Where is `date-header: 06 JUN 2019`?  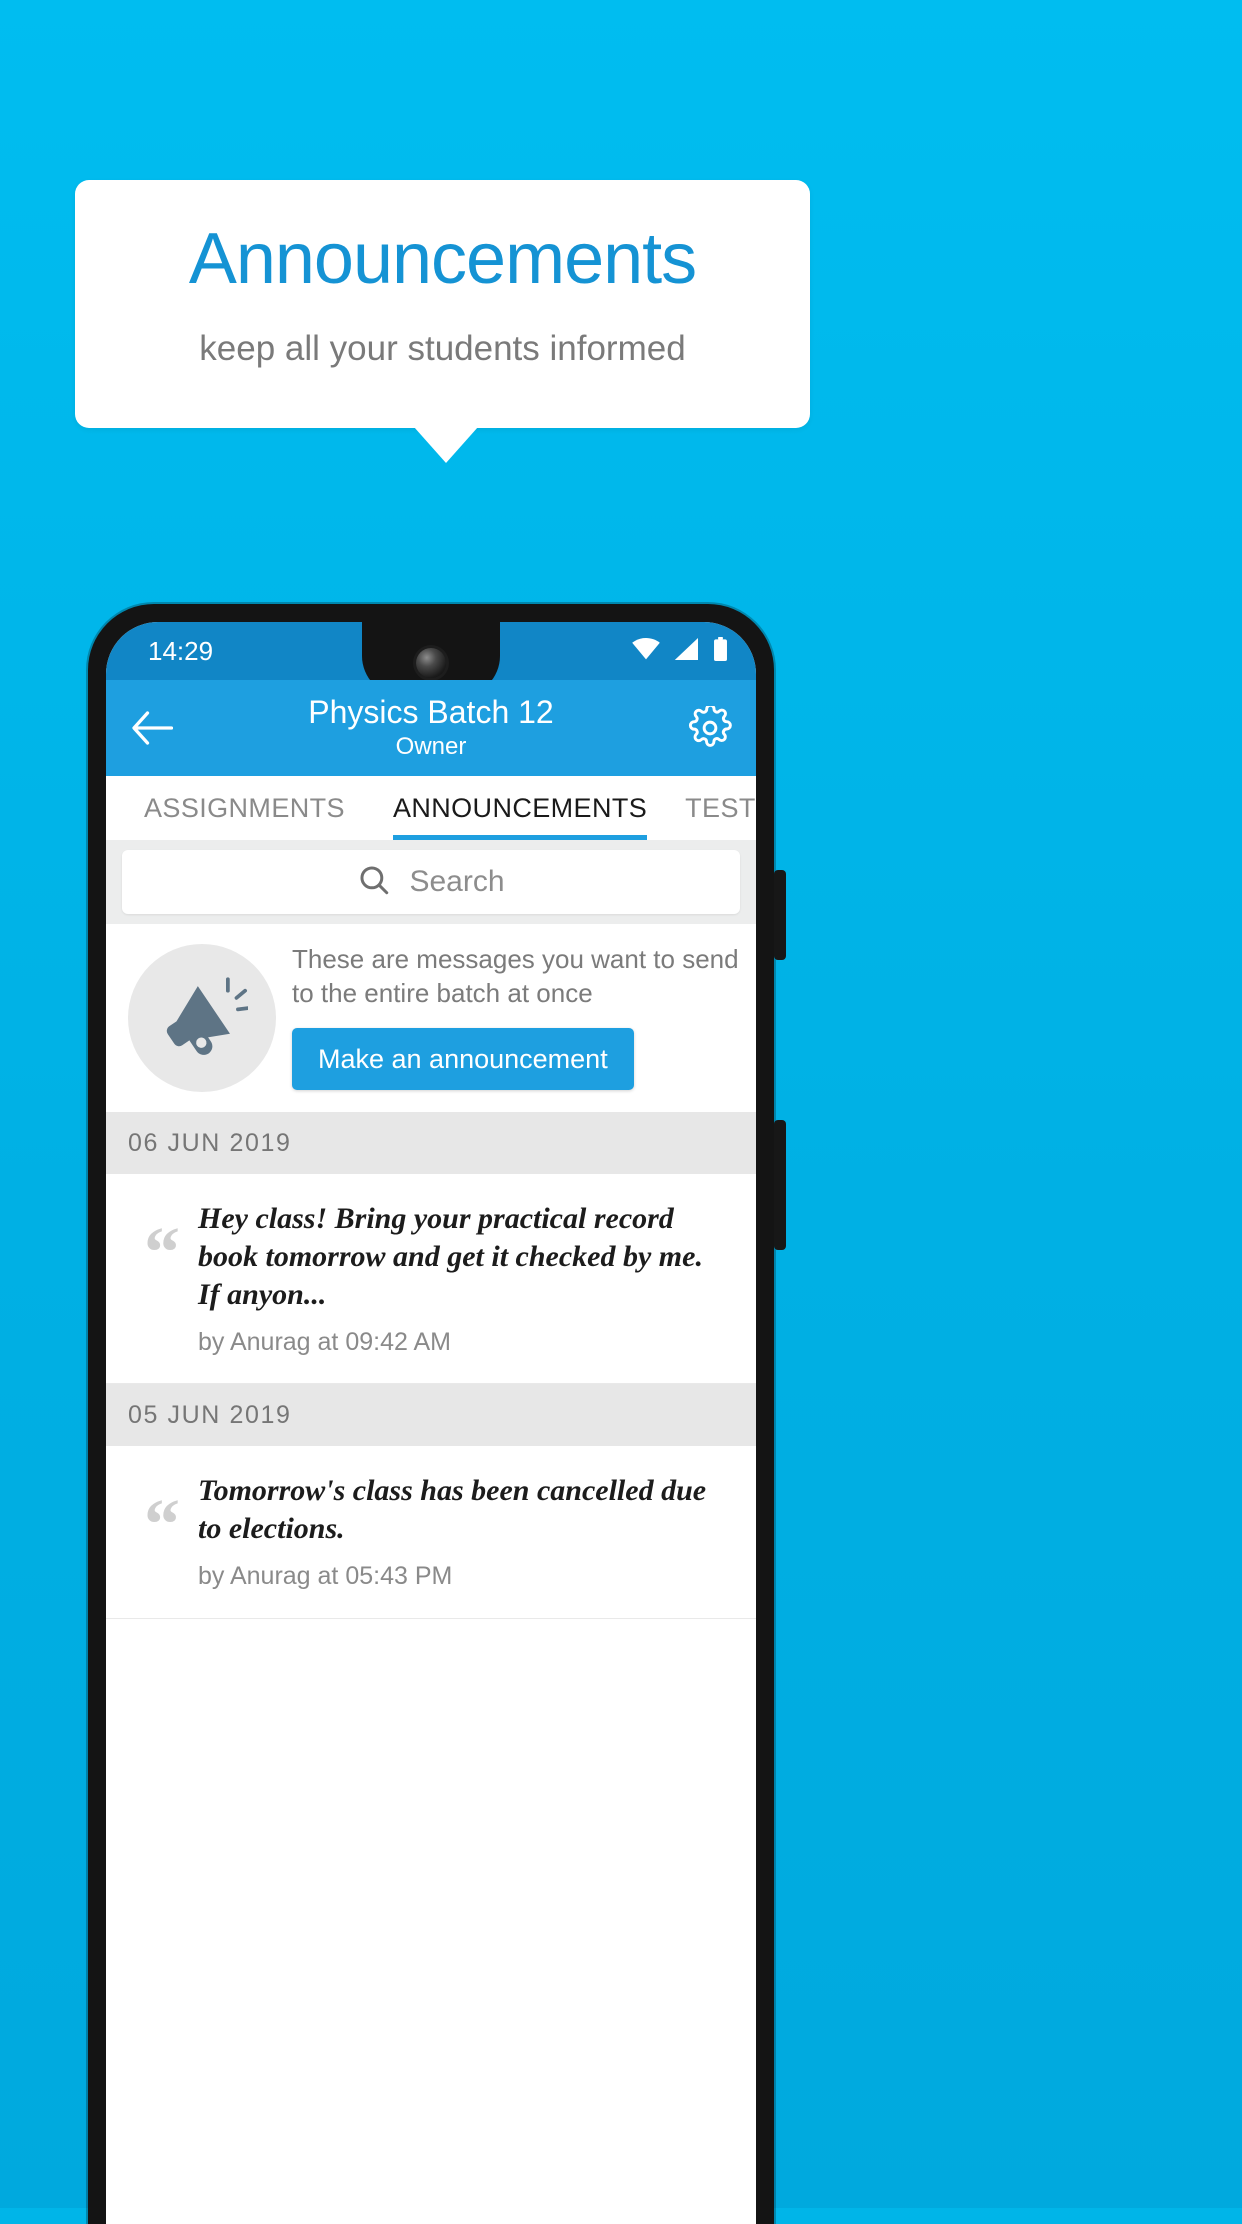
date-header: 06 JUN 2019 is located at coordinates (431, 1143).